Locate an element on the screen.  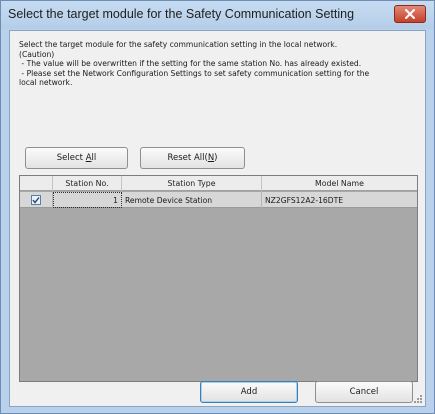
column-header-station-type: Station Type is located at coordinates (192, 183).